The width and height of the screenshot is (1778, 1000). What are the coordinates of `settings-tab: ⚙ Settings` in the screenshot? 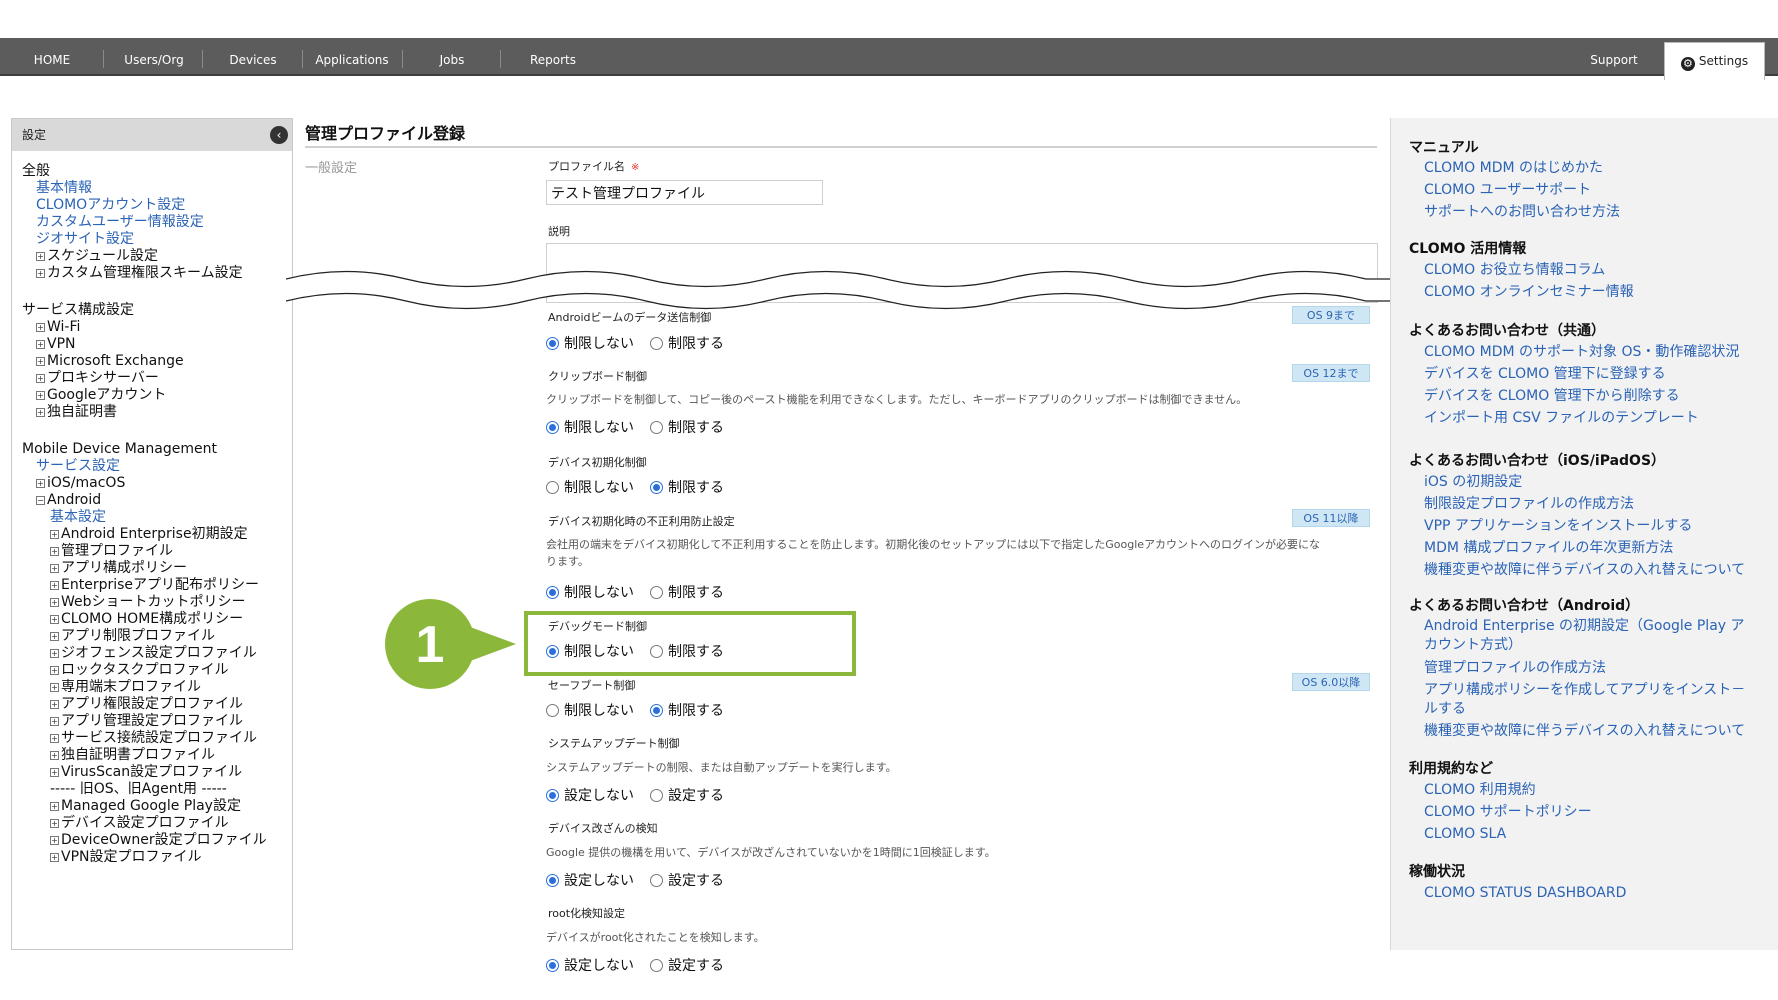 It's located at (1714, 61).